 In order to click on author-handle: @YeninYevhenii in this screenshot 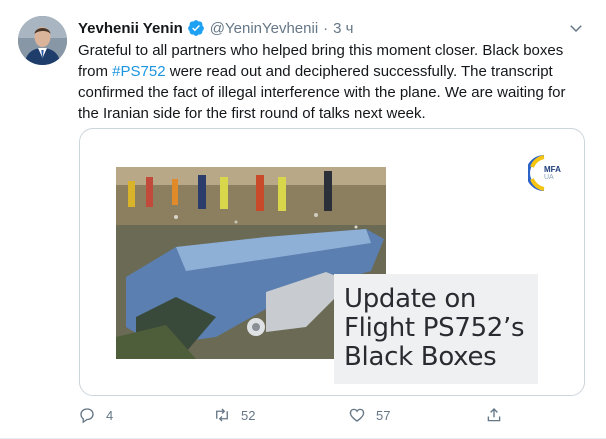, I will do `click(264, 28)`.